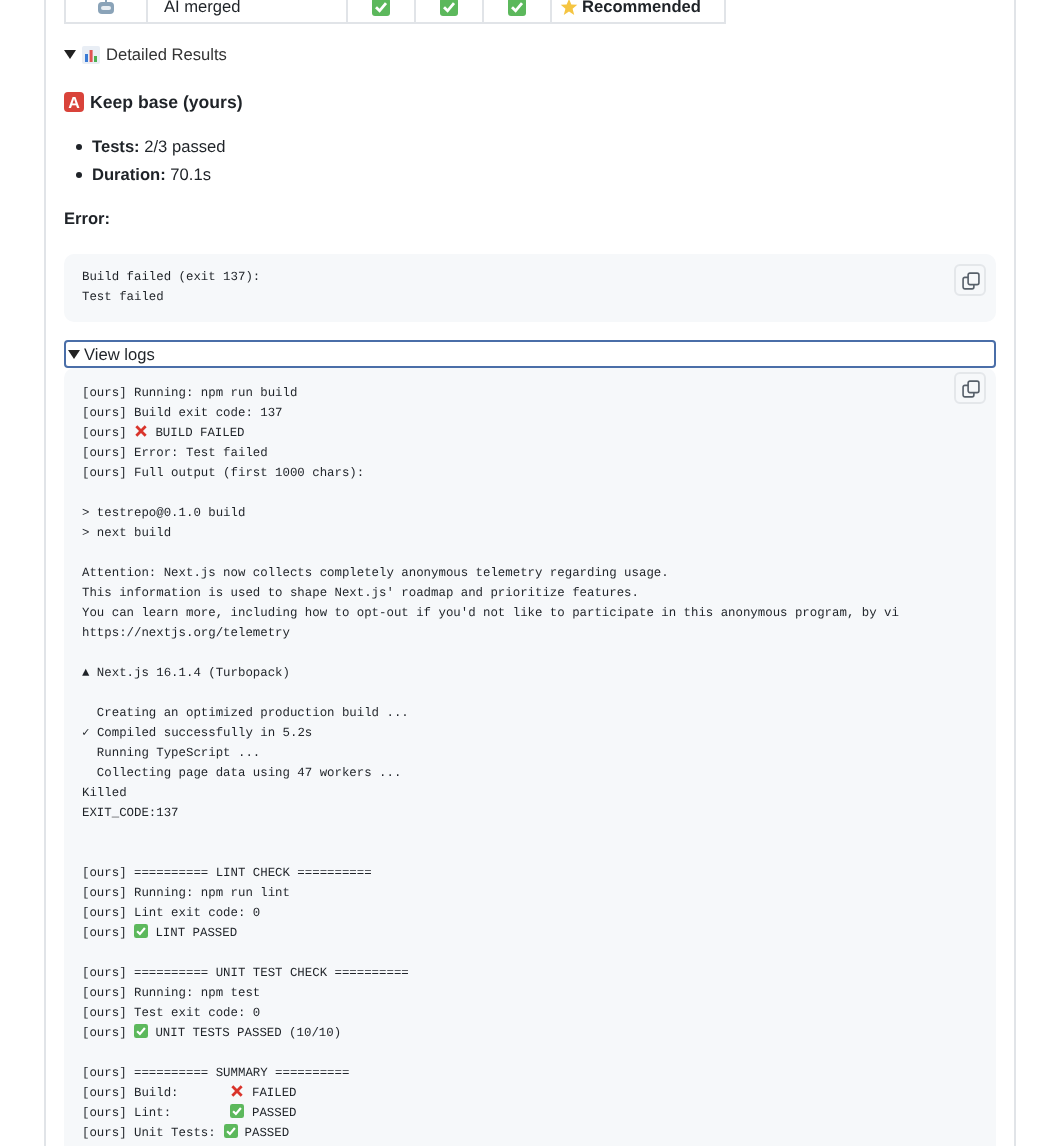 The image size is (1042, 1146). What do you see at coordinates (88, 218) in the screenshot?
I see `error-label: Error:` at bounding box center [88, 218].